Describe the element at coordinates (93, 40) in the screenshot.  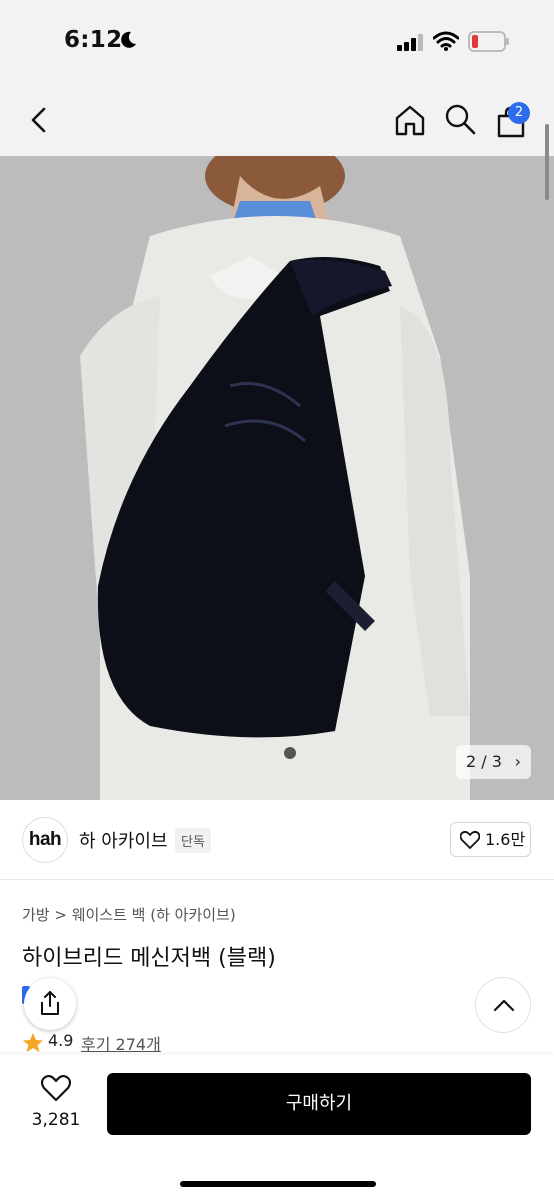
I see `status-time: 6:12` at that location.